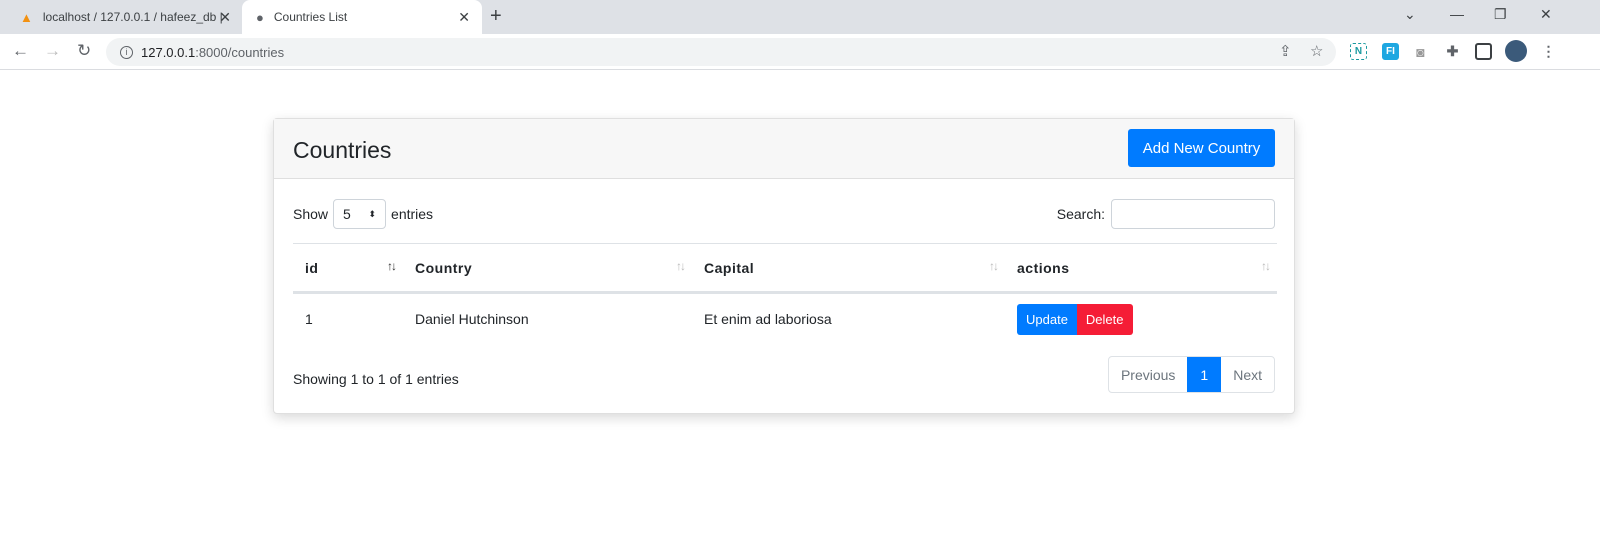 Image resolution: width=1600 pixels, height=536 pixels. Describe the element at coordinates (1316, 51) in the screenshot. I see `bookmark-star-icon: ☆` at that location.